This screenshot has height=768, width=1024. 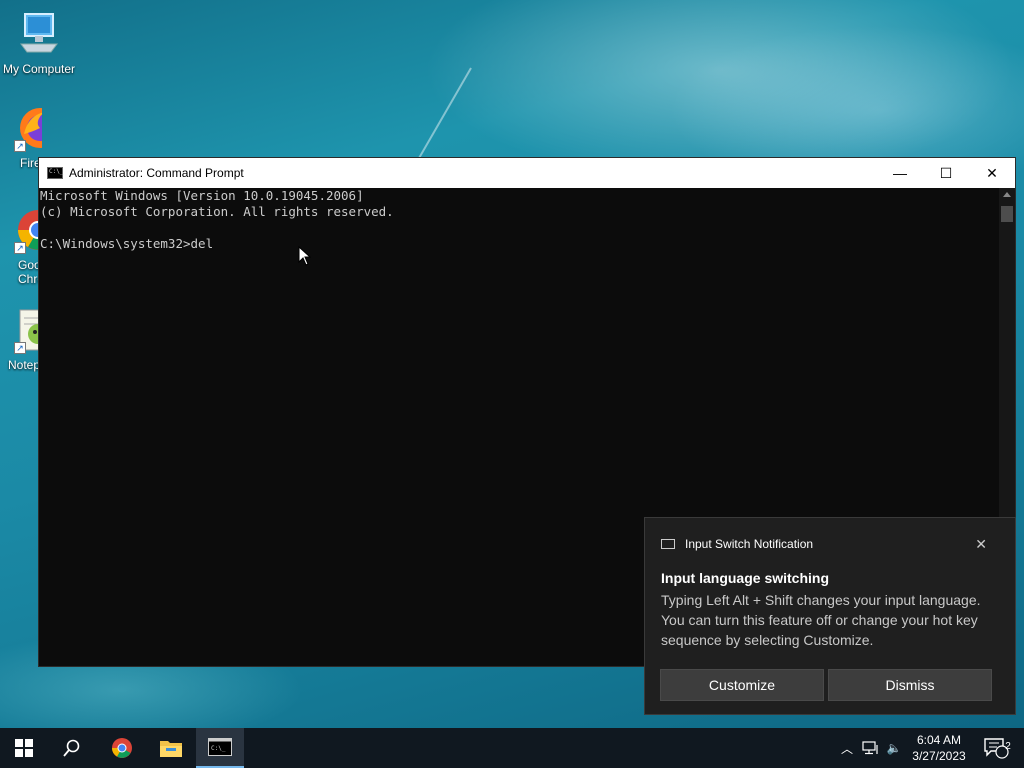 I want to click on cmd-app-icon, so click(x=55, y=173).